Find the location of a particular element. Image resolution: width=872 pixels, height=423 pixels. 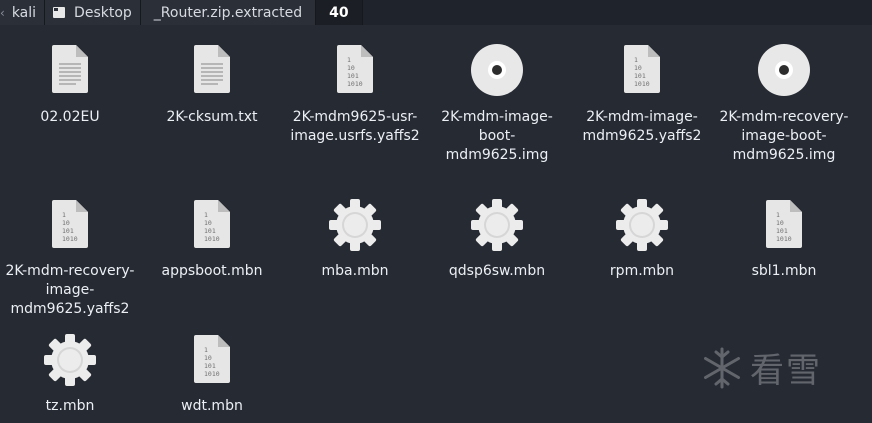

file-name: appsboot.mbn is located at coordinates (212, 271).